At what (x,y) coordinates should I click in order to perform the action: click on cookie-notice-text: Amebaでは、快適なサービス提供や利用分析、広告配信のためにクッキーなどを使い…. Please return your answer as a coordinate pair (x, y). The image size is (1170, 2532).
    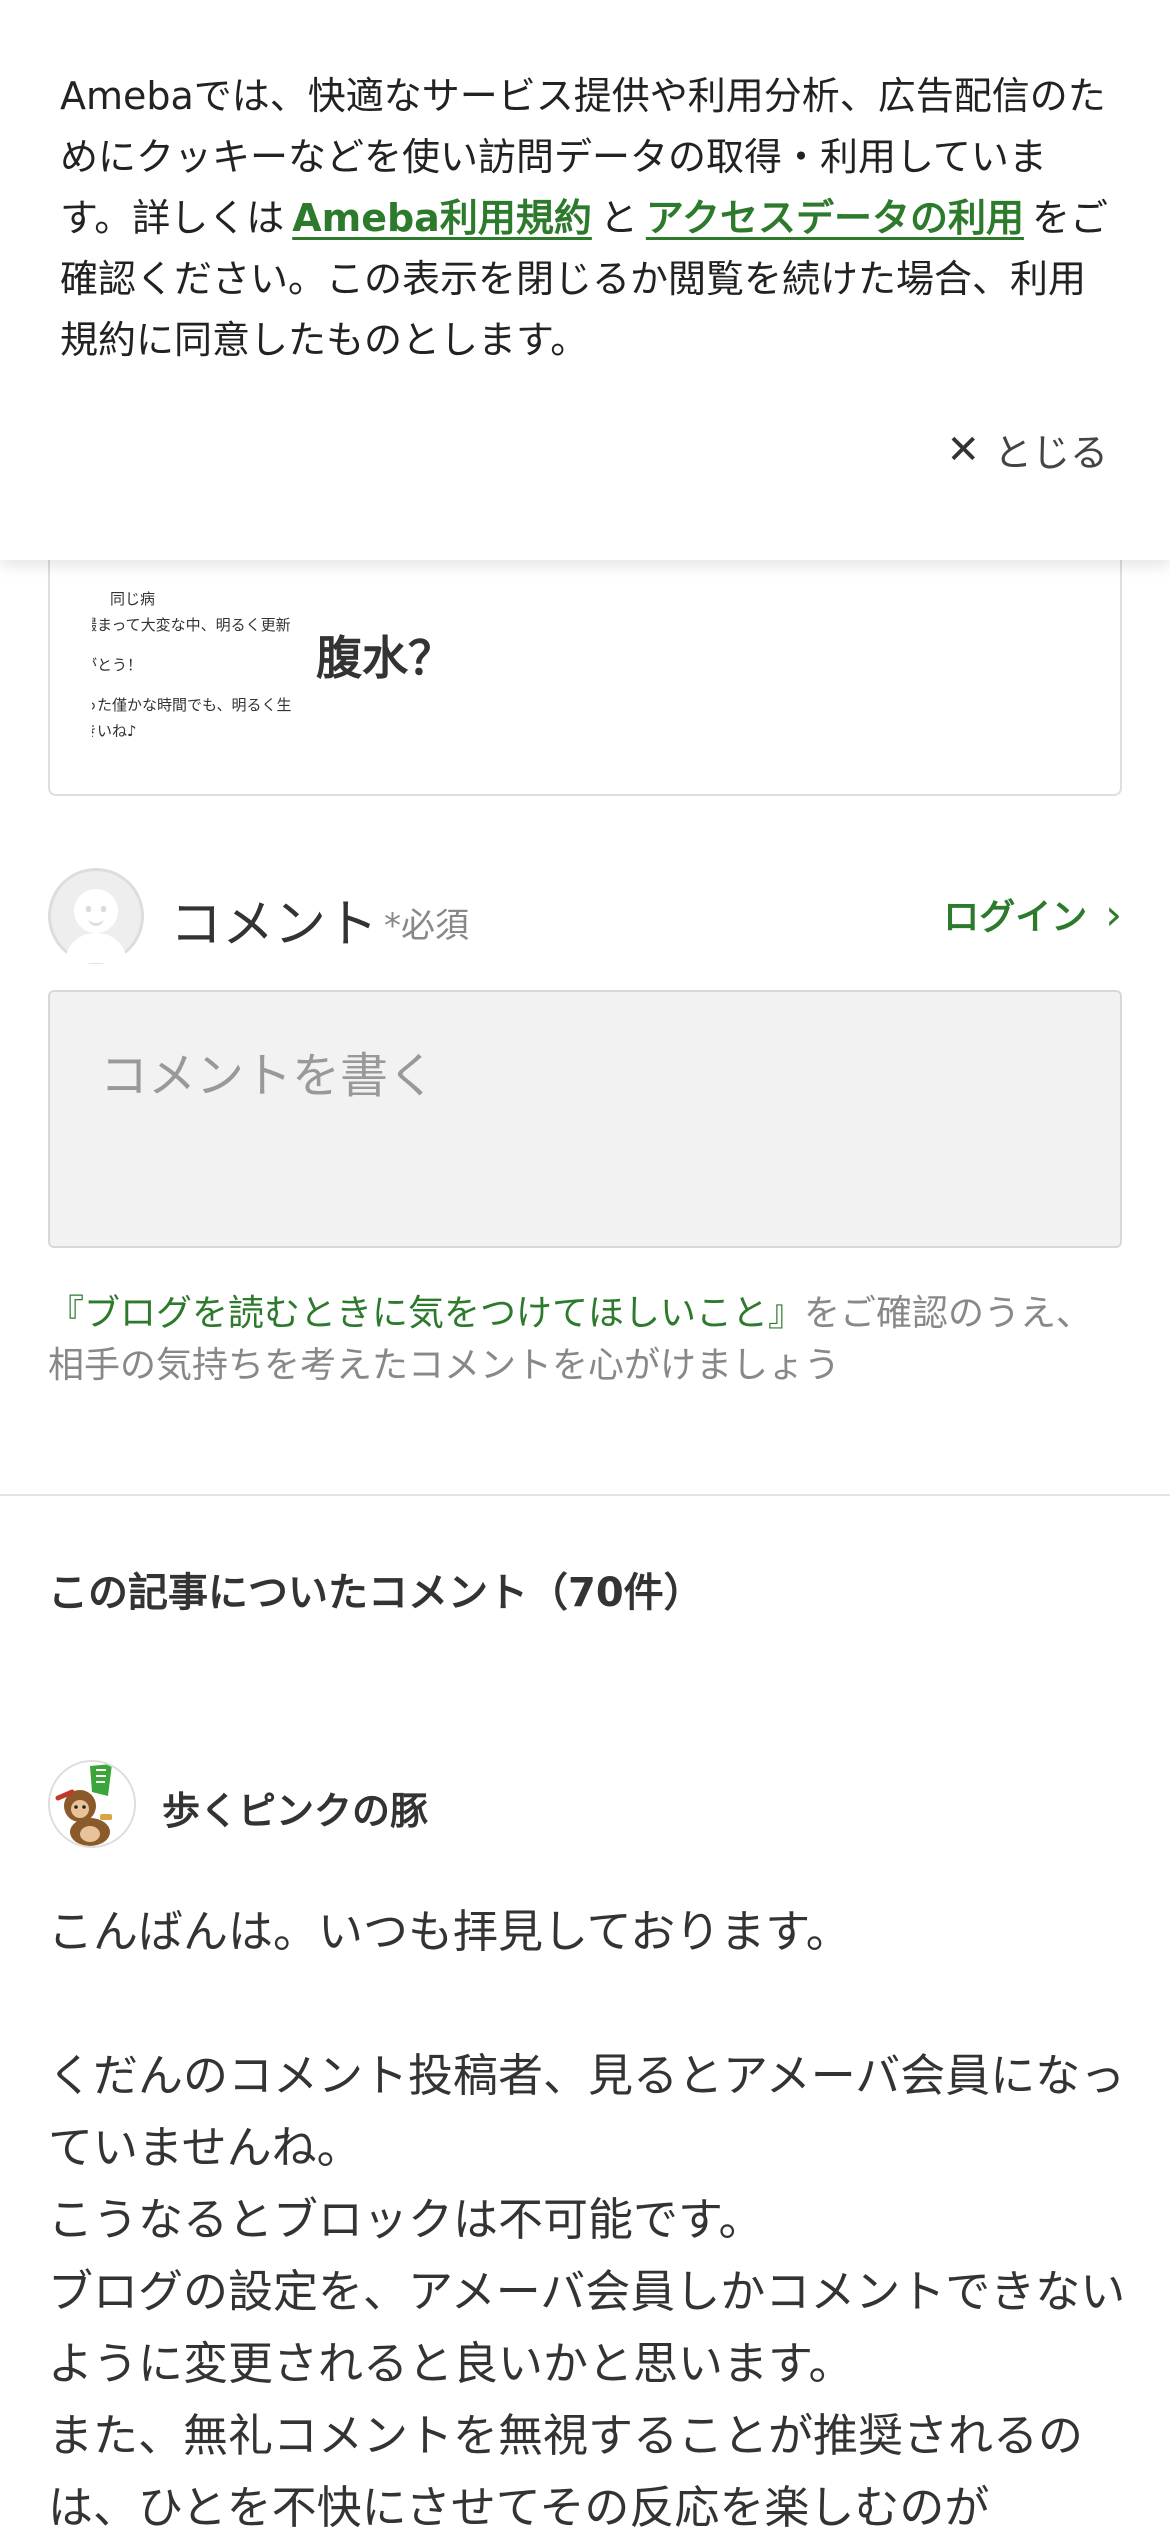
    Looking at the image, I should click on (585, 218).